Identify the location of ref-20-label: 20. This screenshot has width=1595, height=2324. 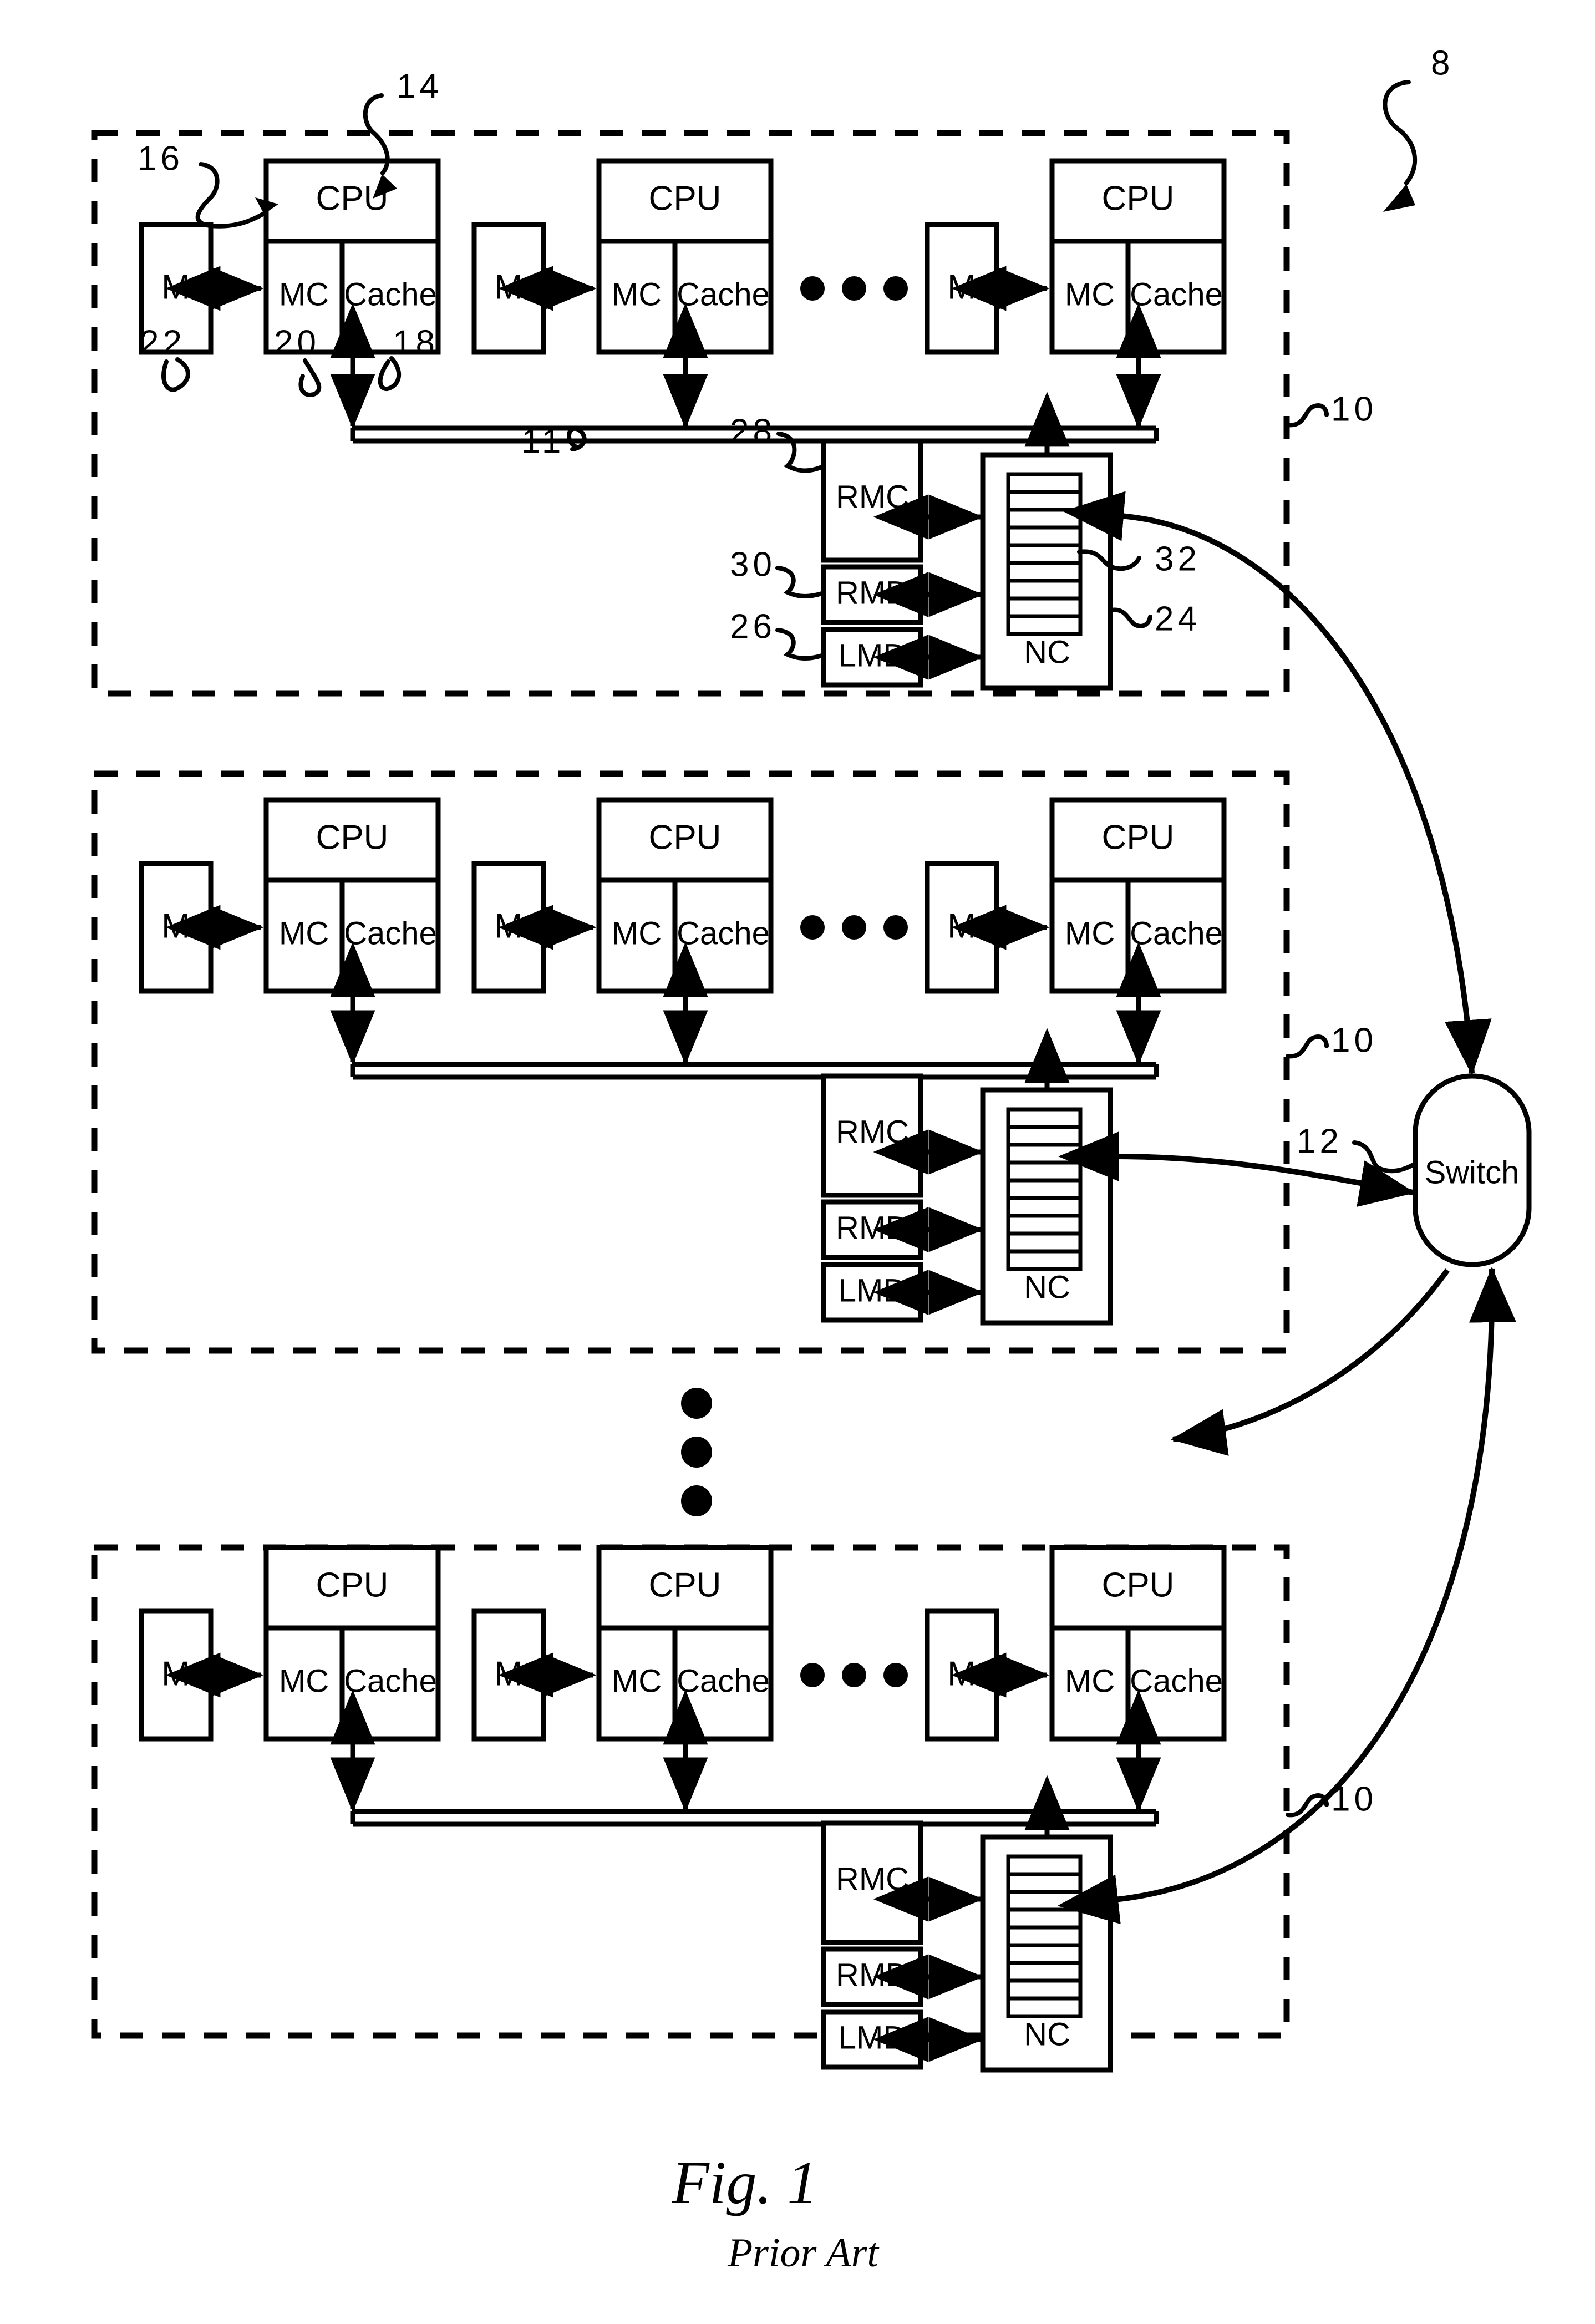
(297, 343).